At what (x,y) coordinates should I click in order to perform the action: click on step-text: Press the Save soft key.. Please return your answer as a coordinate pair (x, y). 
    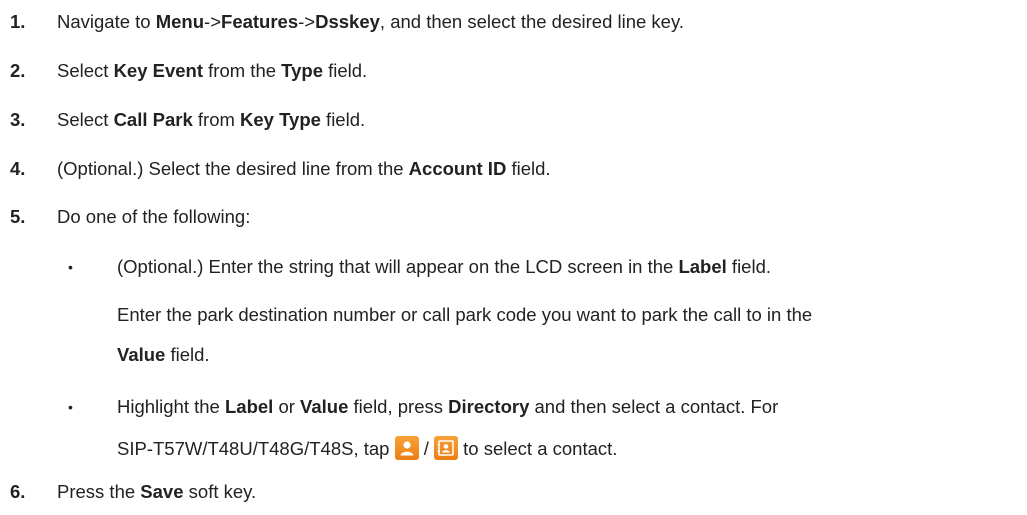
    Looking at the image, I should click on (157, 491).